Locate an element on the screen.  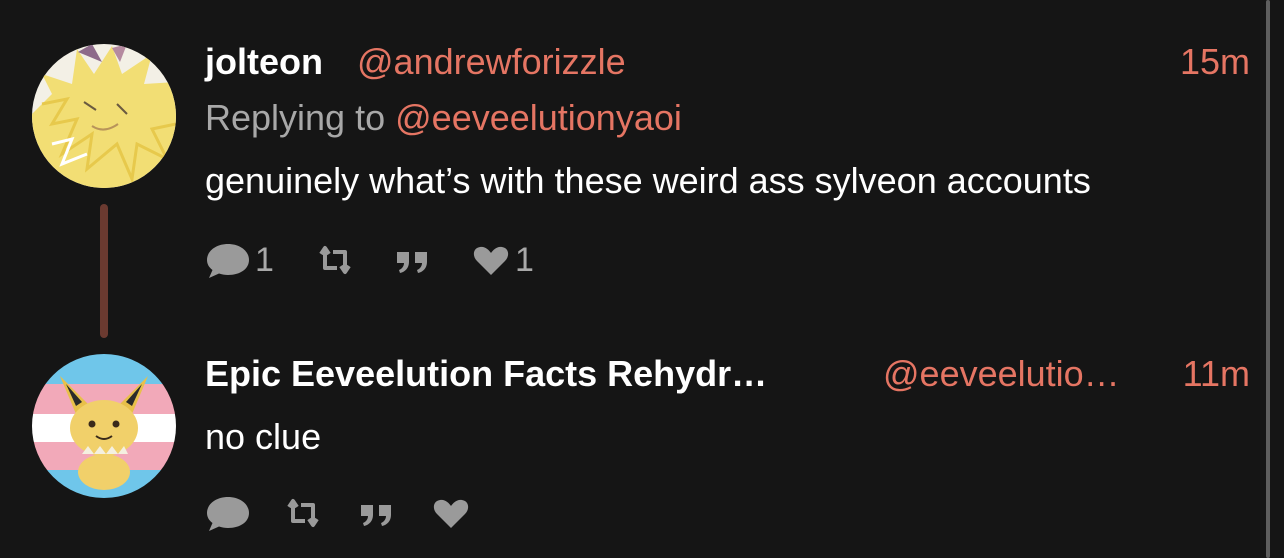
post-actions: 1 1 is located at coordinates (369, 260).